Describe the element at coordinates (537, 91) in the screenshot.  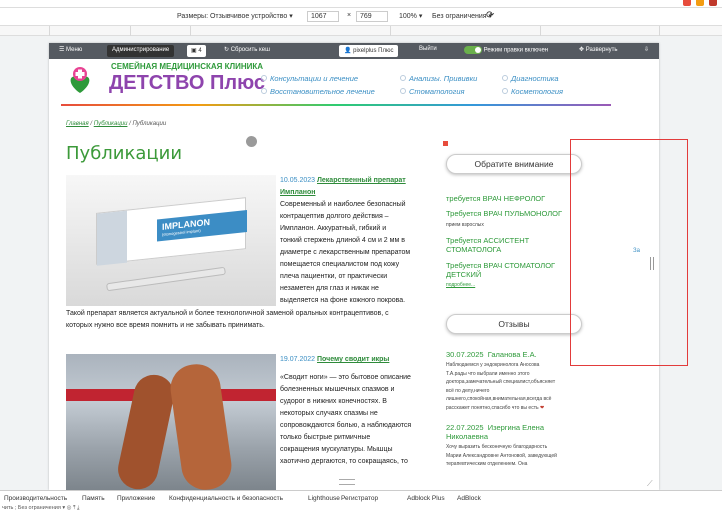
I see `nav-link: Косметология` at that location.